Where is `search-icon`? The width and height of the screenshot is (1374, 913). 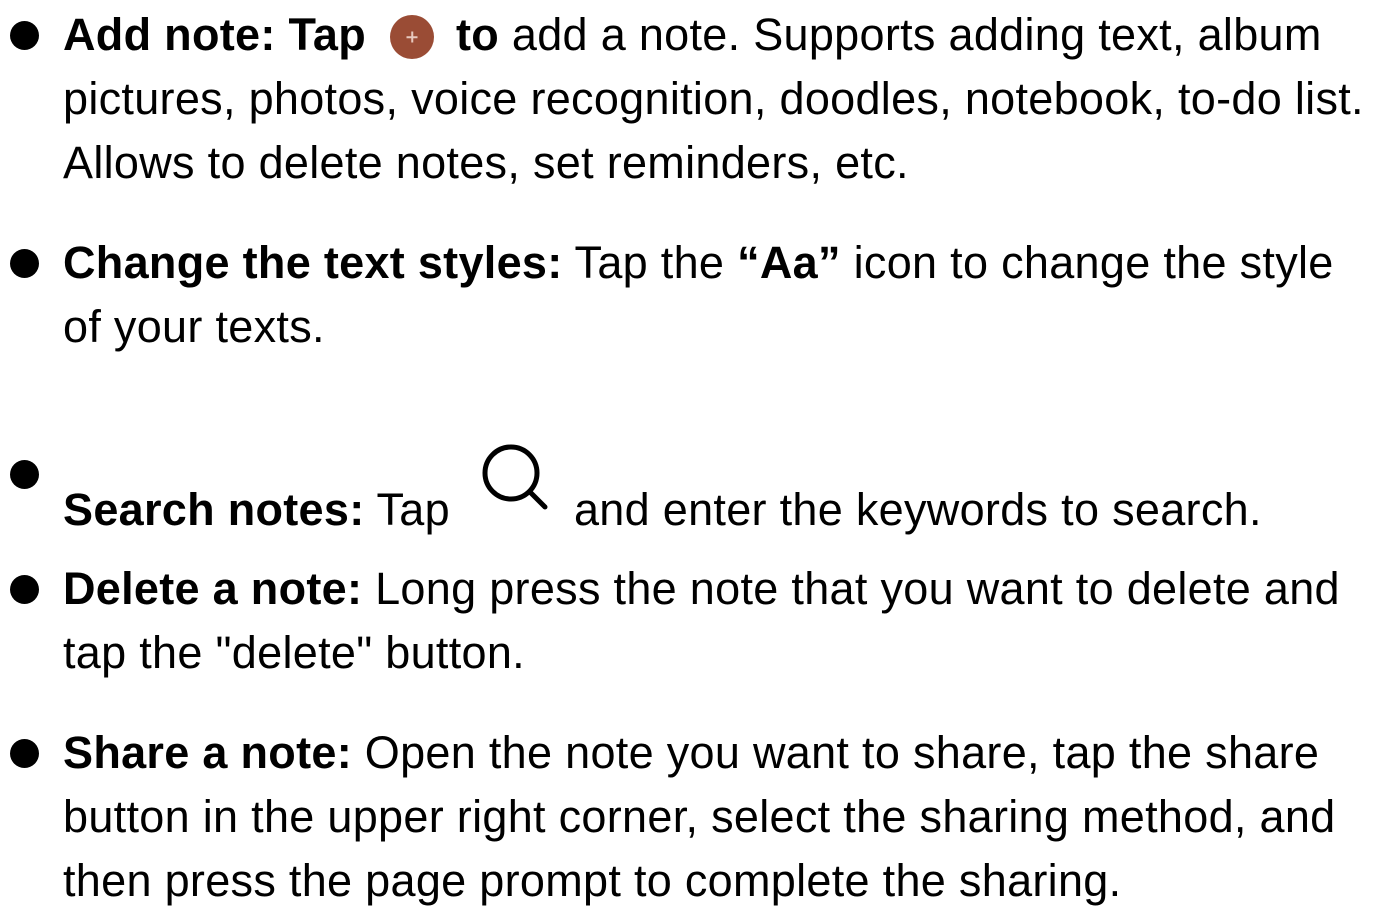
search-icon is located at coordinates (514, 477).